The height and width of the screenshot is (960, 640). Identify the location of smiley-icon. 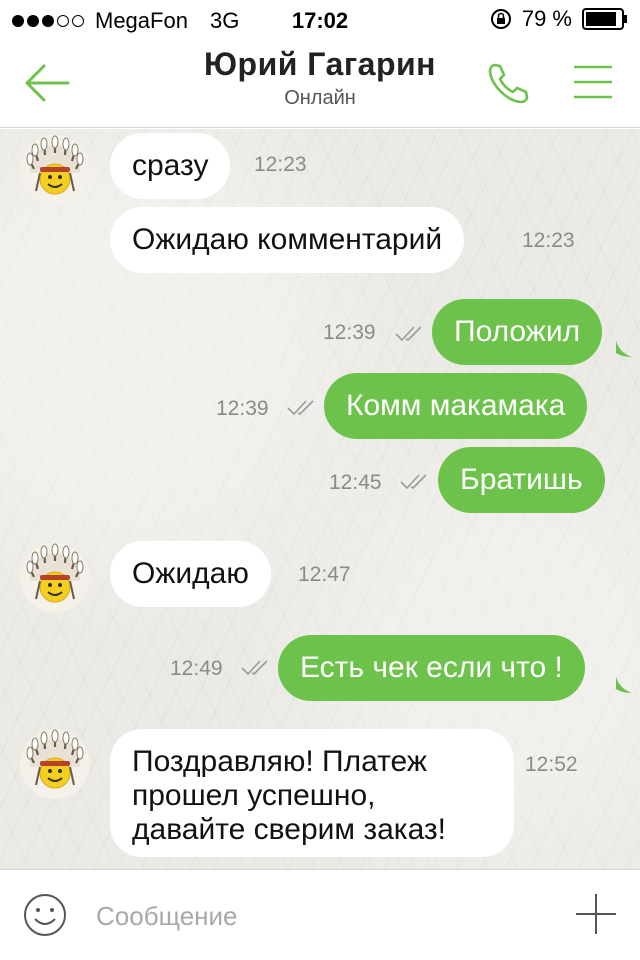
(45, 915).